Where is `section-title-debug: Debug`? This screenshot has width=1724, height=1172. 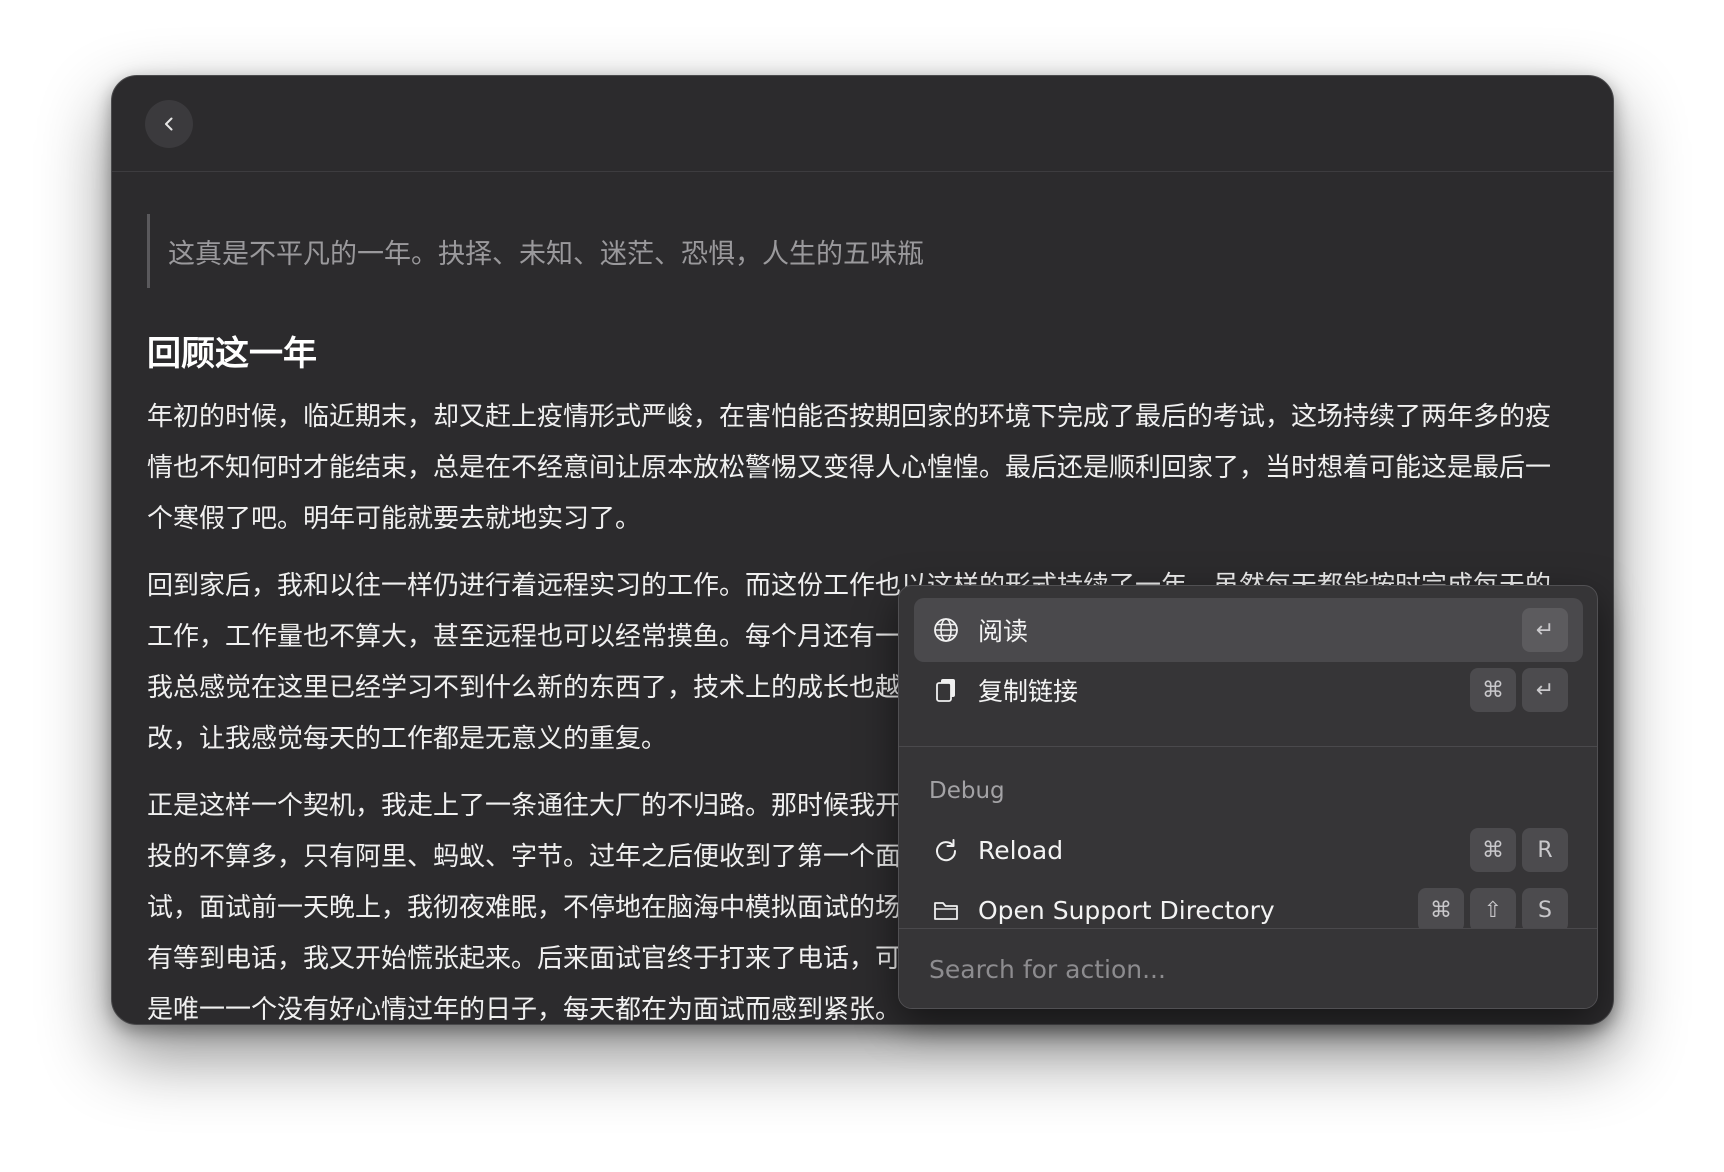
section-title-debug: Debug is located at coordinates (967, 791).